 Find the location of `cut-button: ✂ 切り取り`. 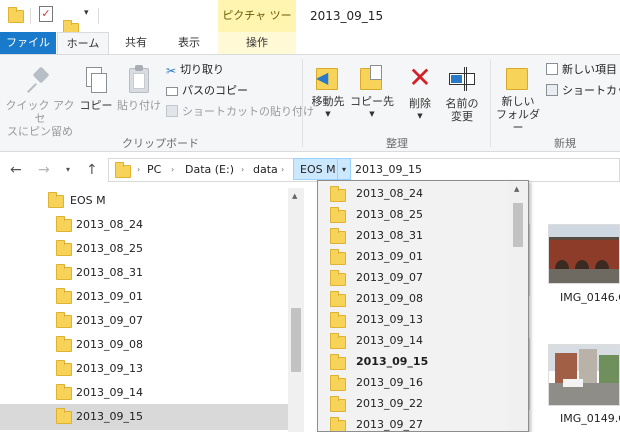

cut-button: ✂ 切り取り is located at coordinates (195, 70).